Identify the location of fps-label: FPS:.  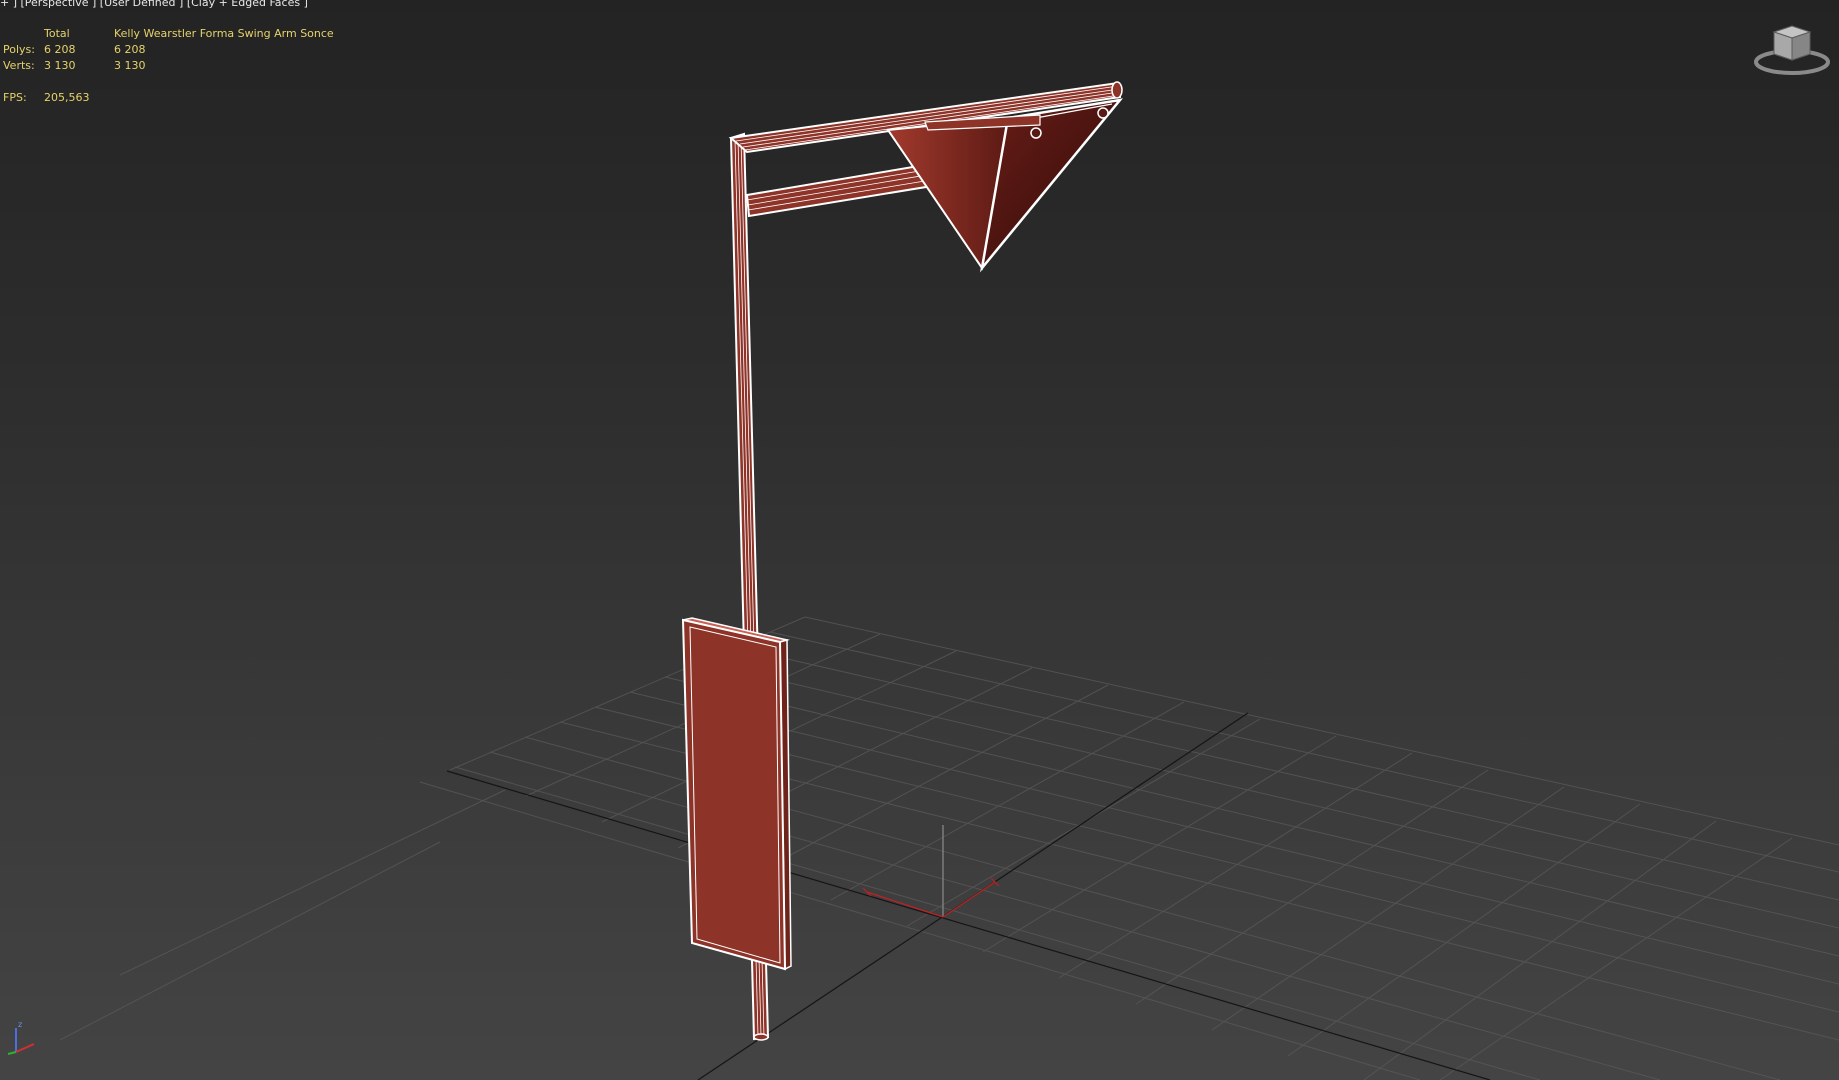
(15, 97).